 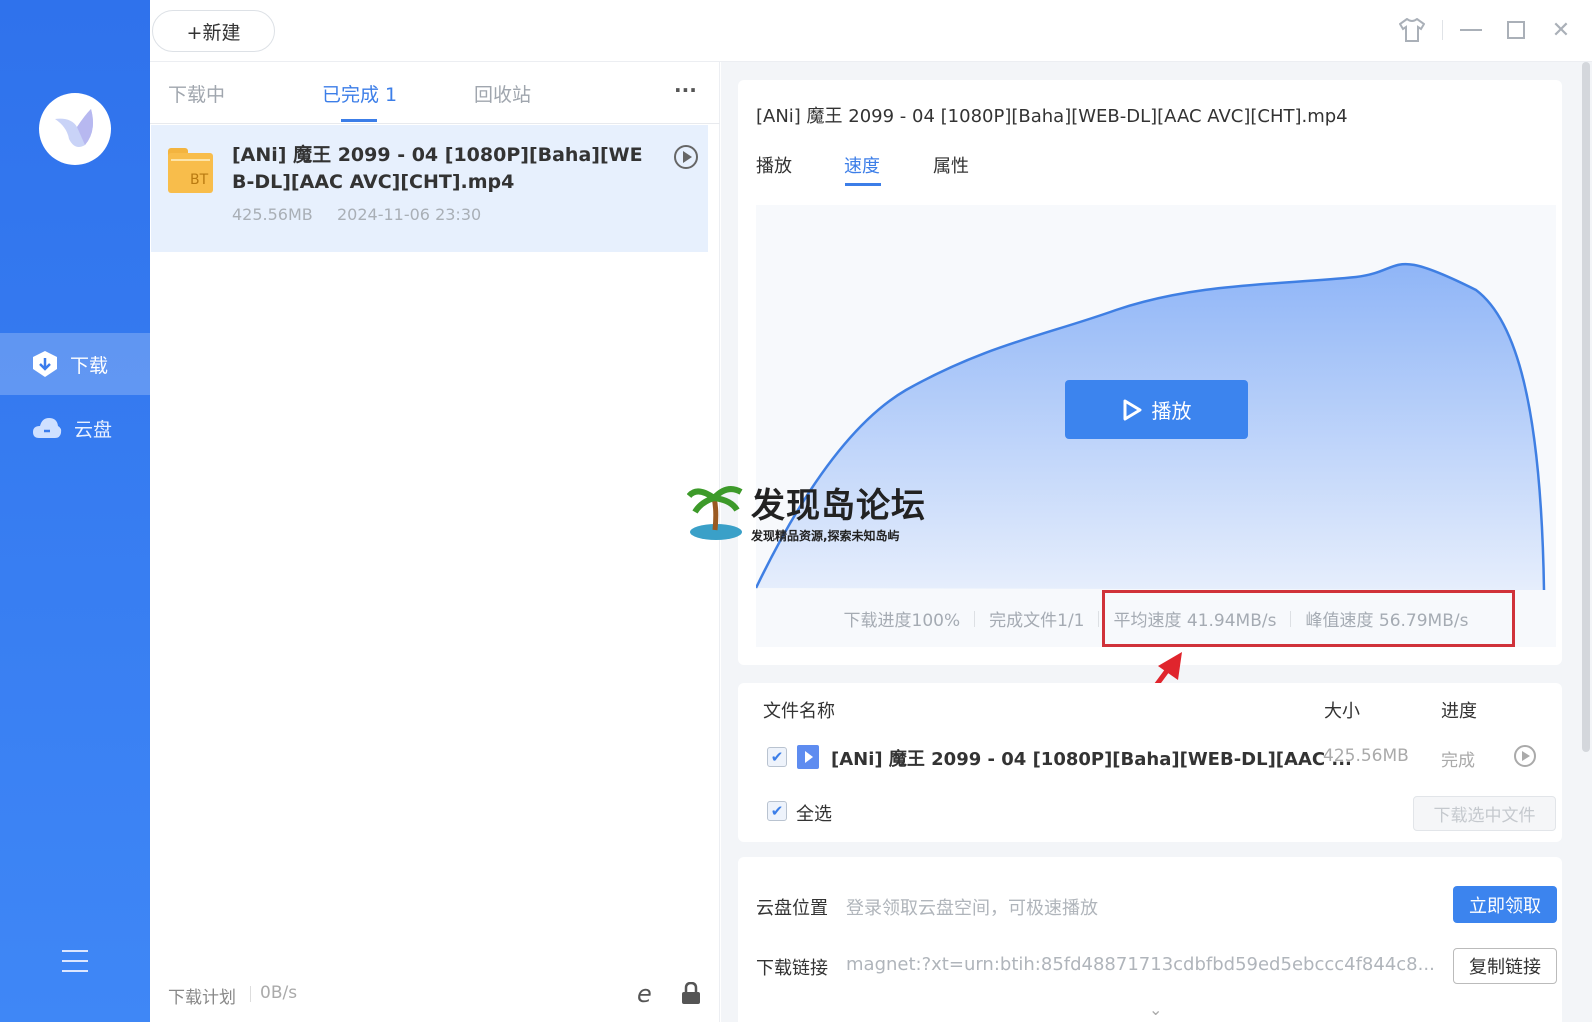 I want to click on sidebar-item-cloud: 云盘, so click(x=75, y=428).